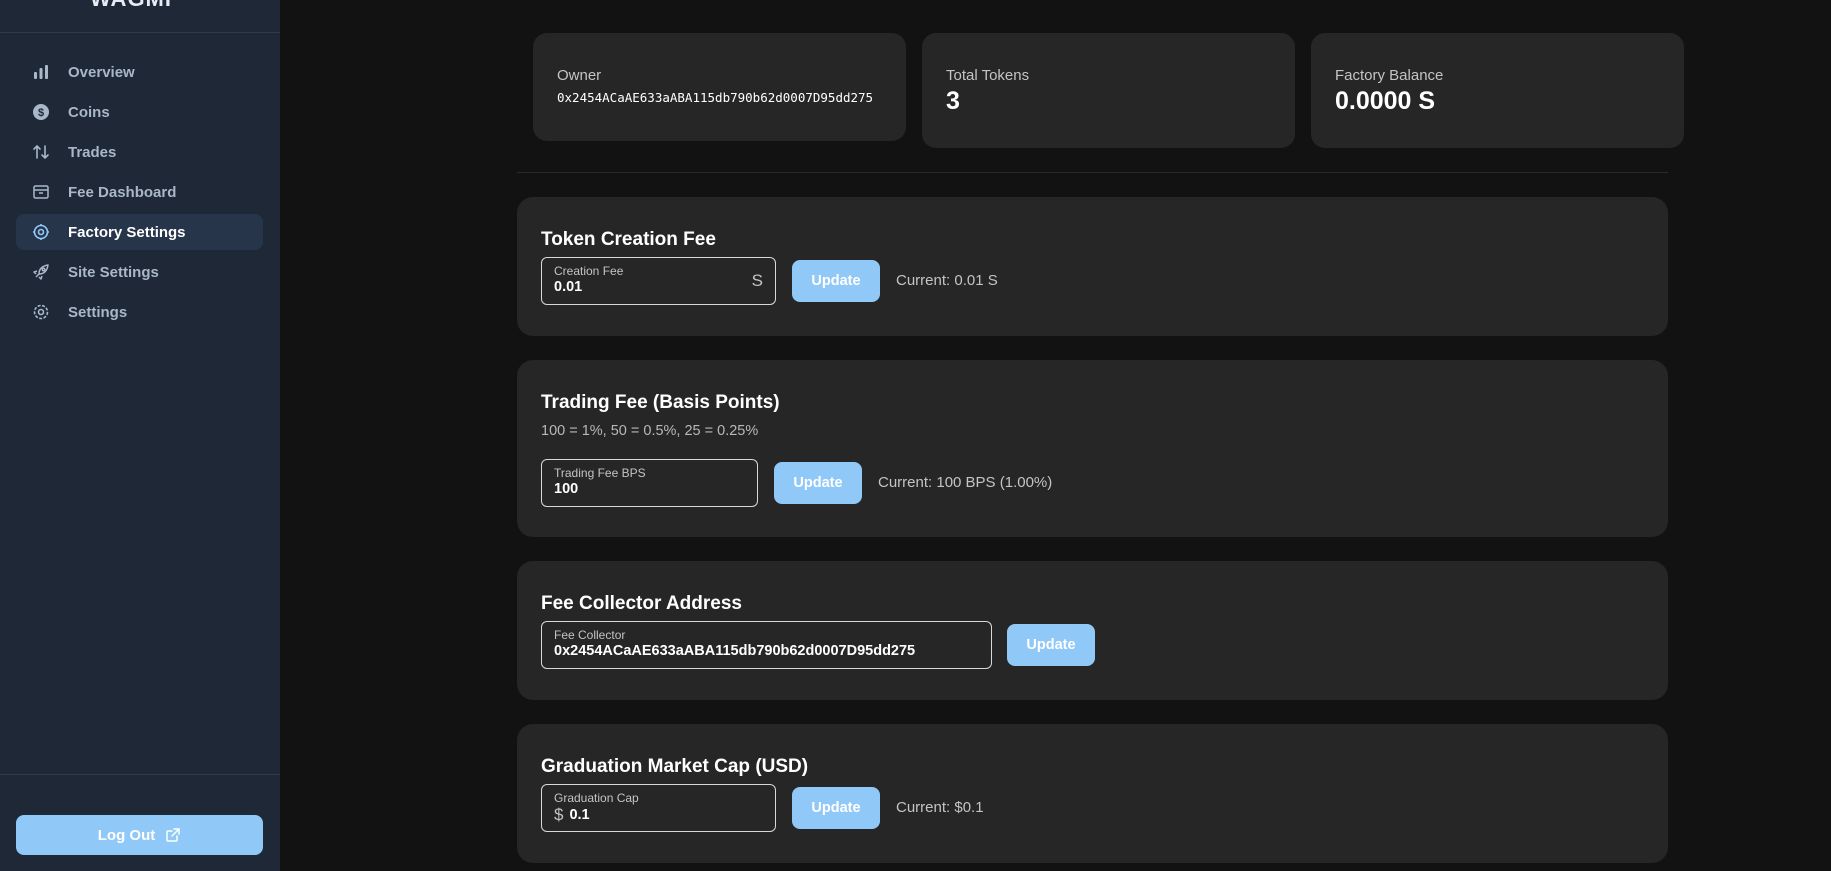 The width and height of the screenshot is (1831, 871). I want to click on logout-button: Log Out, so click(139, 835).